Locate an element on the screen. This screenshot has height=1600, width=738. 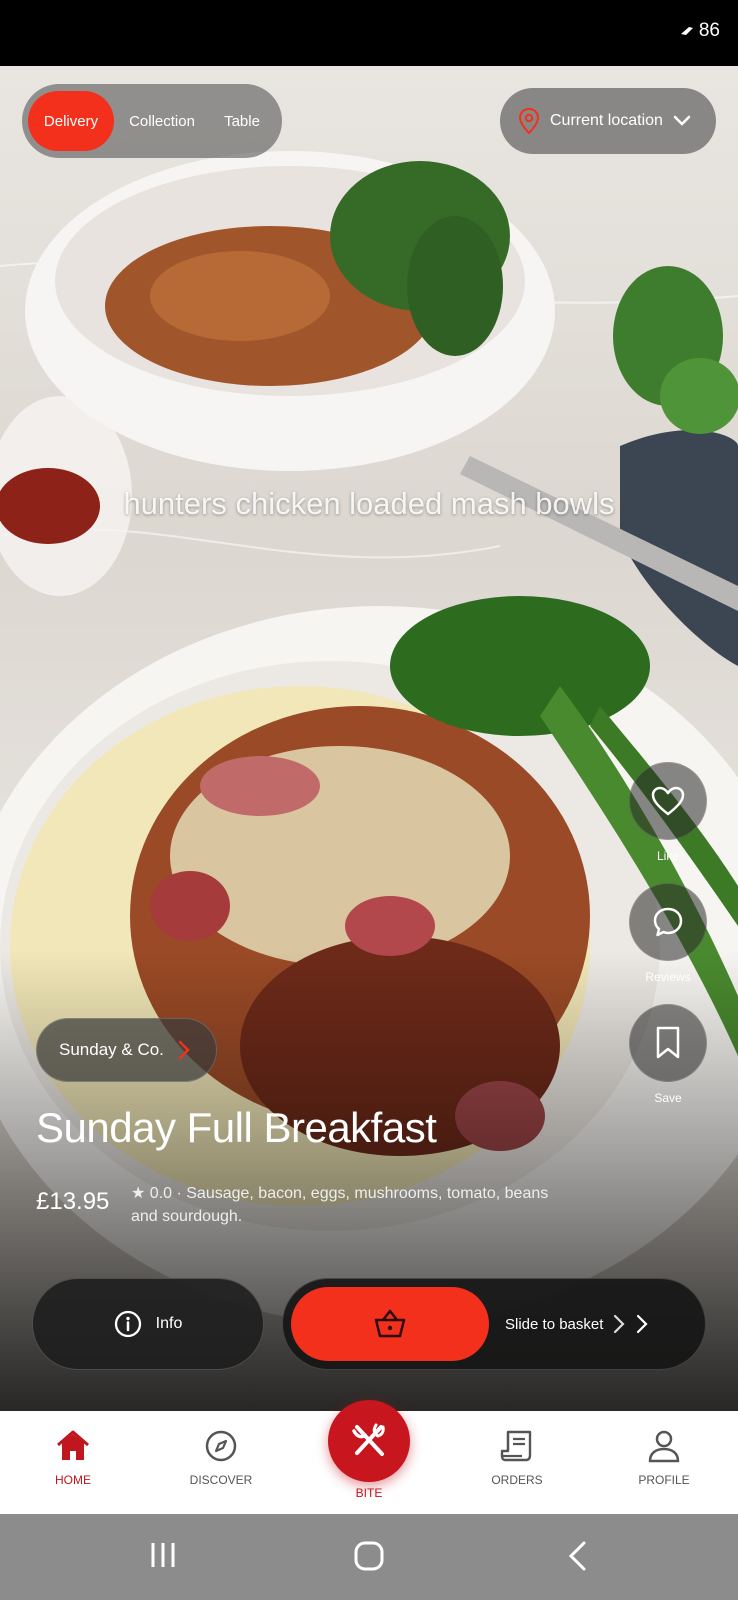
home-circle-icon is located at coordinates (369, 1556).